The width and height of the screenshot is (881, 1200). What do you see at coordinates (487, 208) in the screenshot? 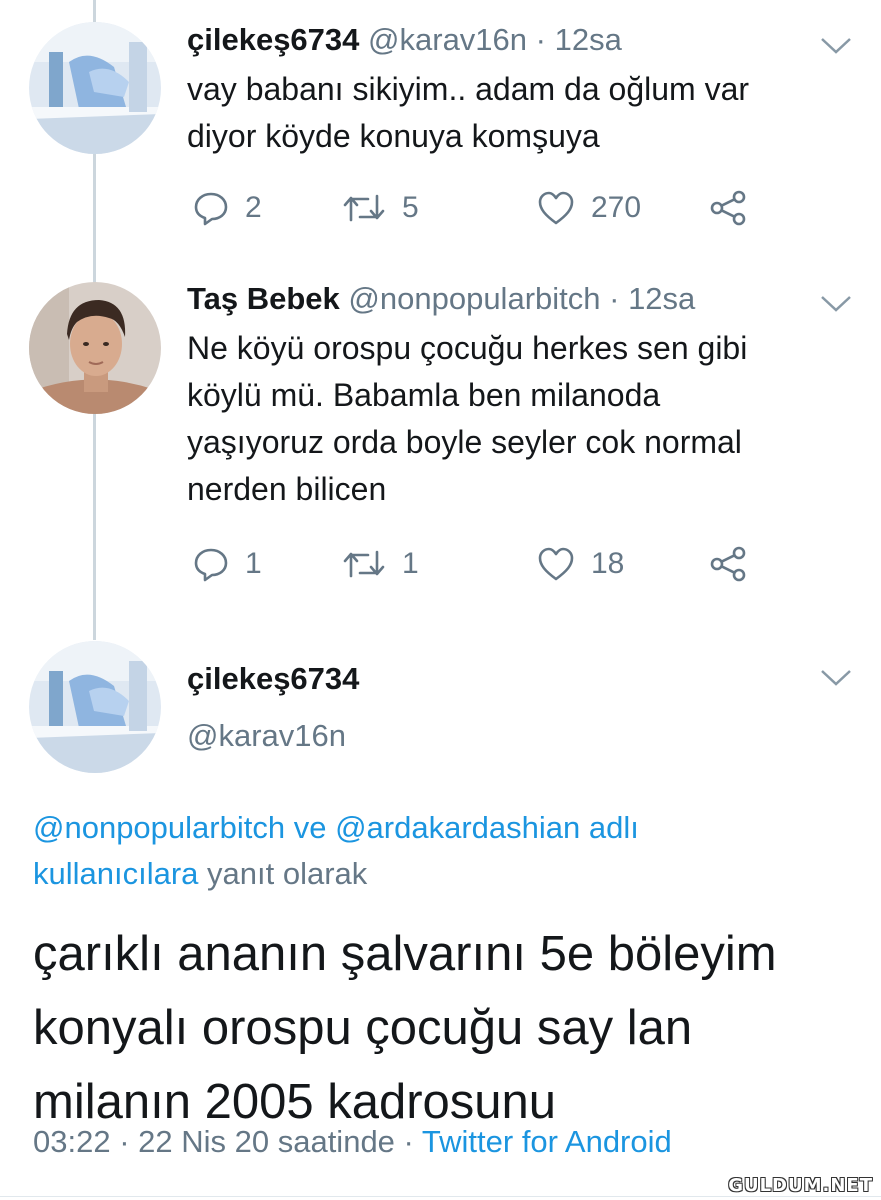
I see `tweet-actions: 2 5 270` at bounding box center [487, 208].